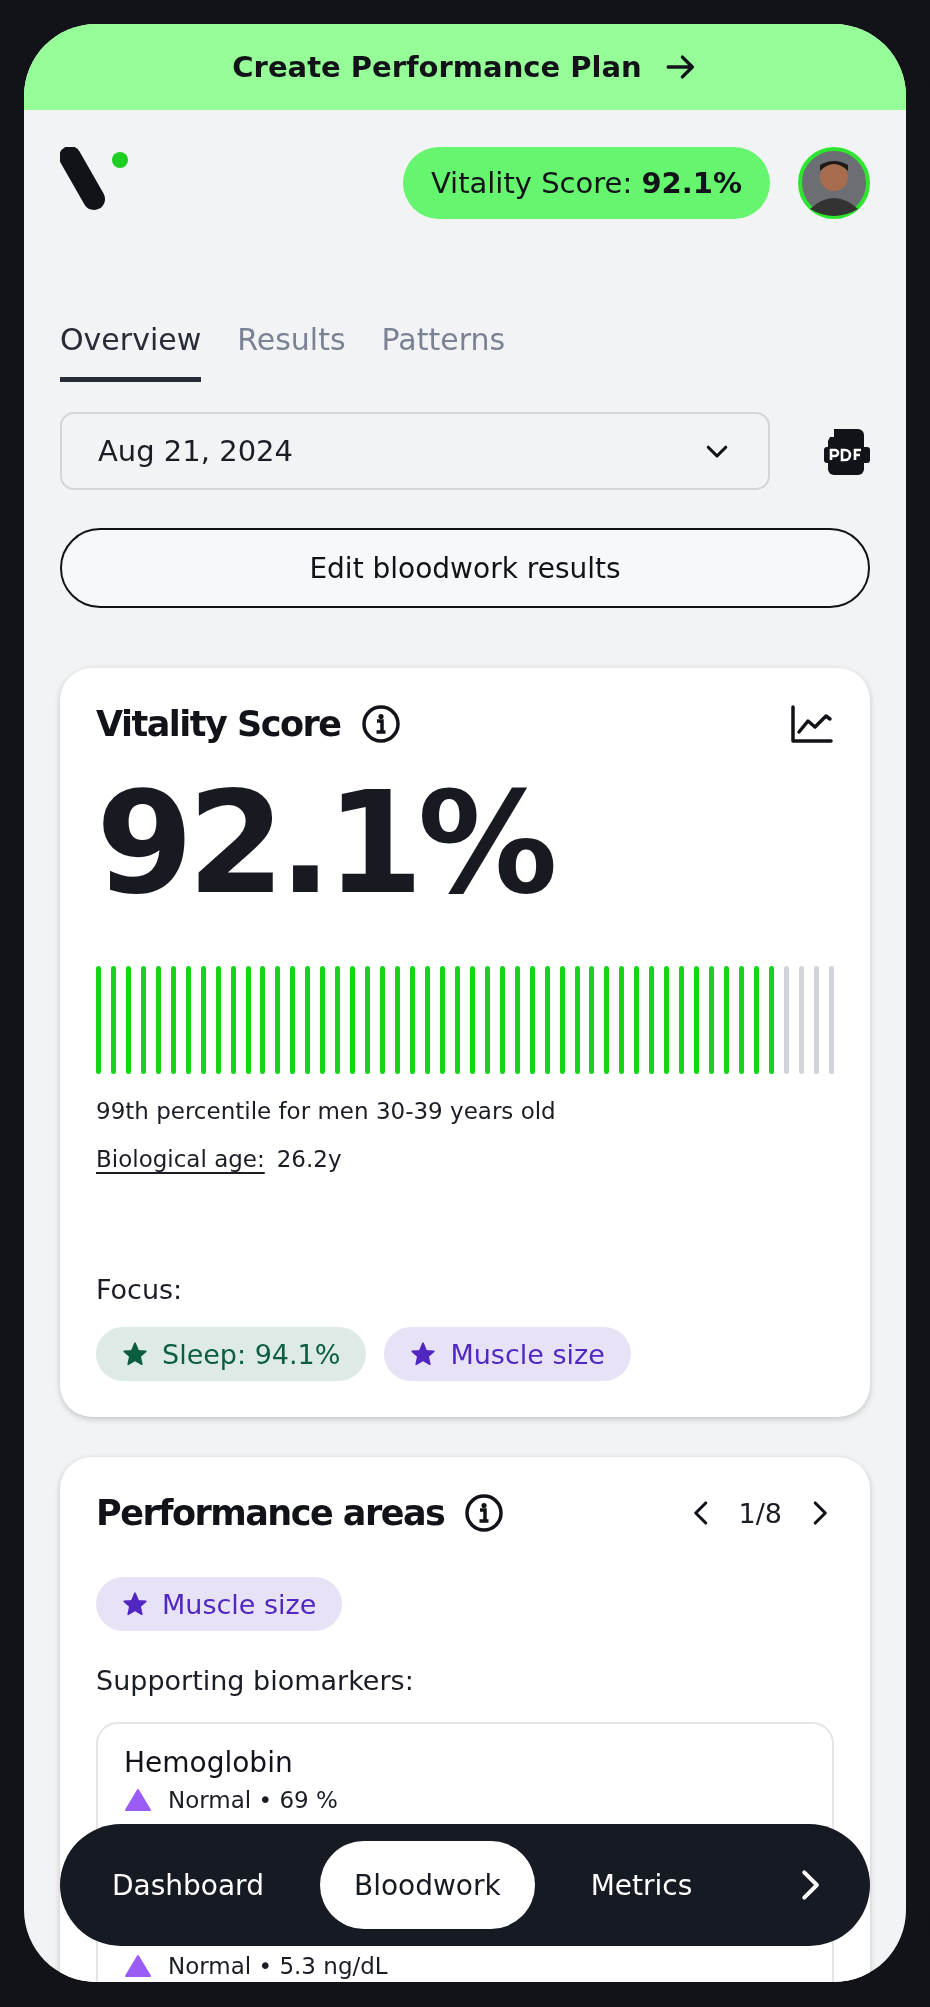 This screenshot has width=930, height=2007. I want to click on percentile-text: 99th percentile for men 30-39 years old, so click(326, 1111).